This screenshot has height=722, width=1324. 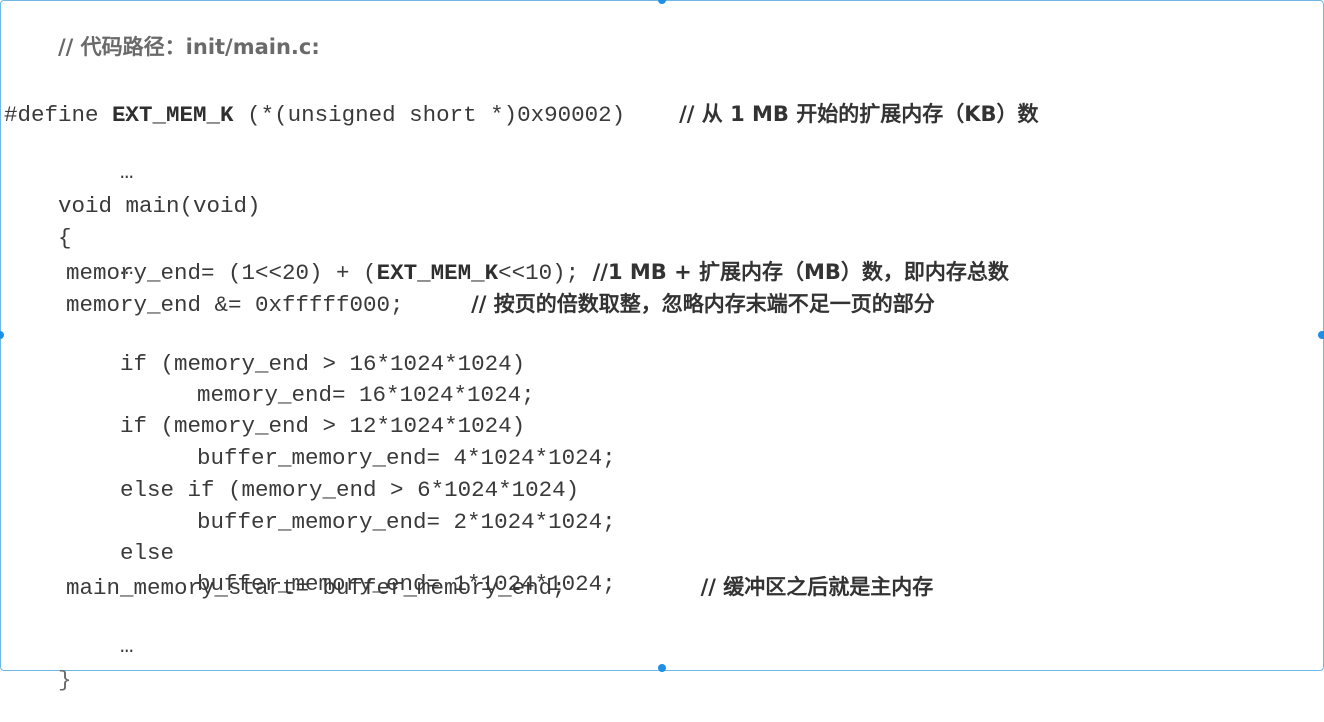 What do you see at coordinates (703, 304) in the screenshot?
I see `memory-align-comment: // 按页的倍数取整，忽略内存末端不足一页的部分` at bounding box center [703, 304].